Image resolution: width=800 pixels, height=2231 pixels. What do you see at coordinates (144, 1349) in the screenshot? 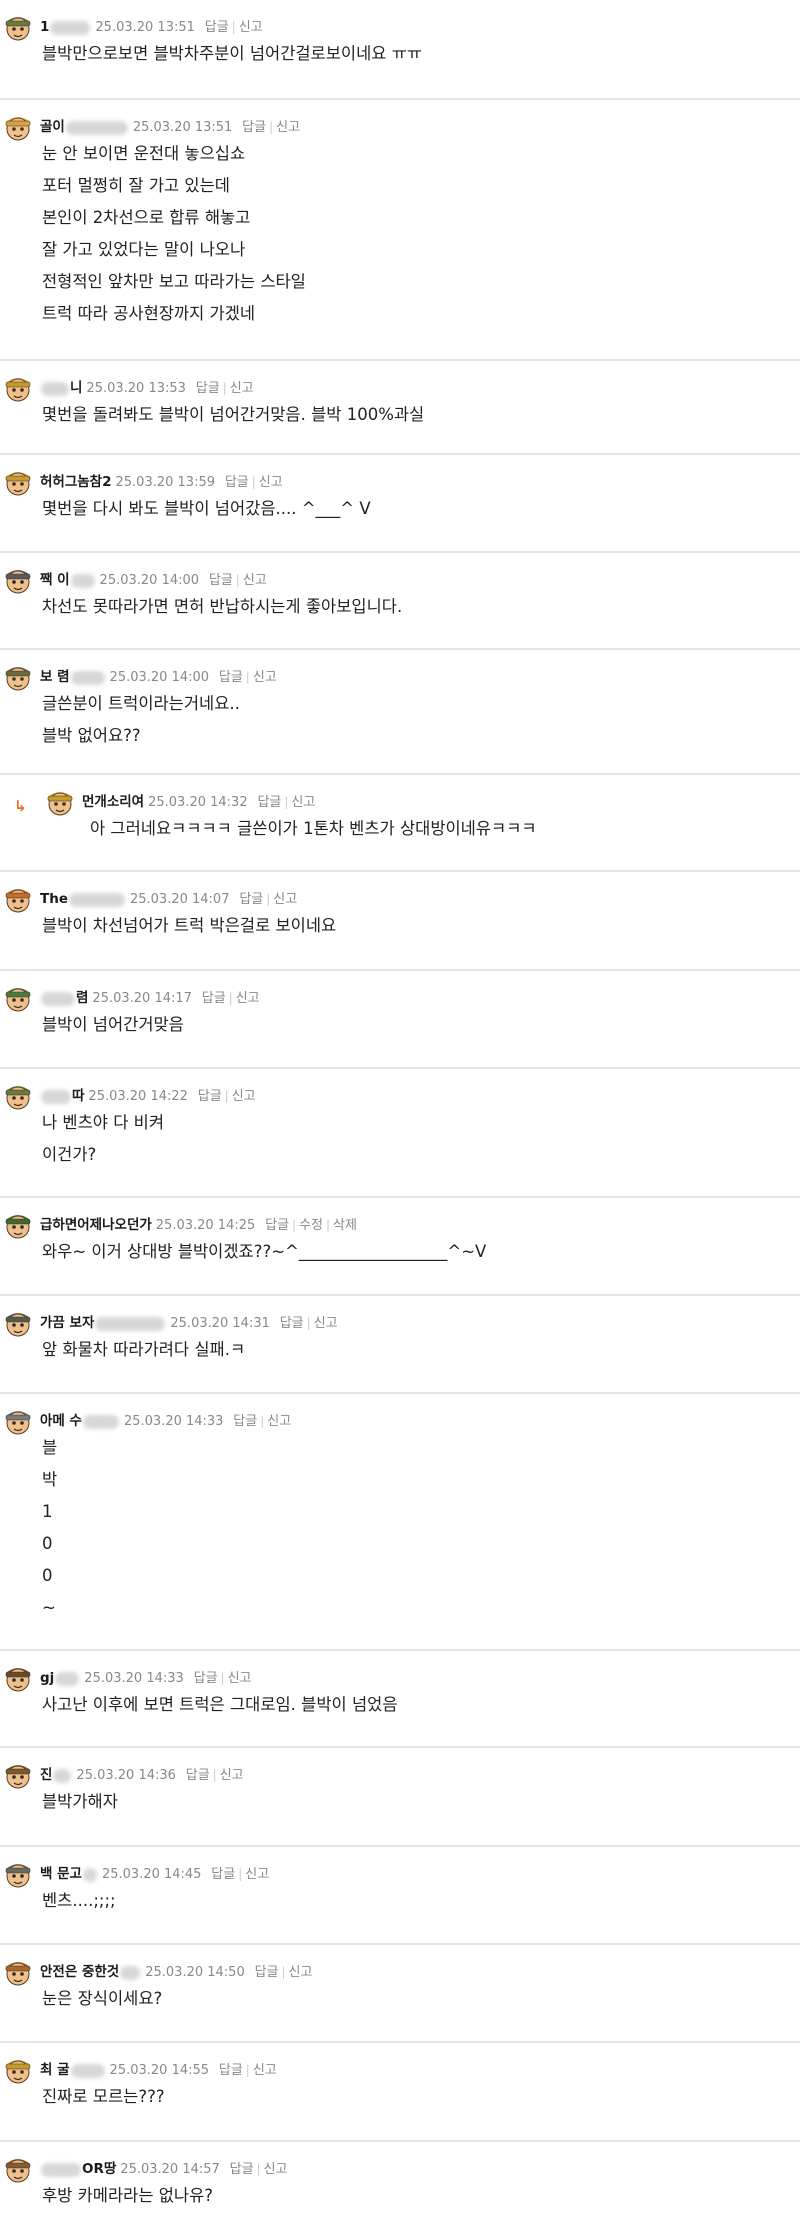
I see `comment-text-line: 앞 화물차 따라가려다 실패.ㅋ` at bounding box center [144, 1349].